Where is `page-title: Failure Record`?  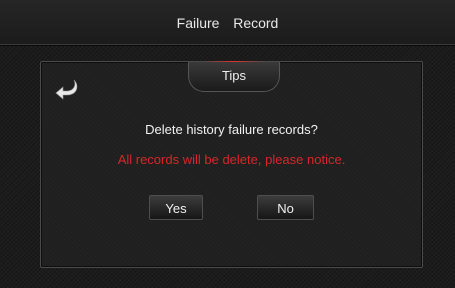 page-title: Failure Record is located at coordinates (227, 23).